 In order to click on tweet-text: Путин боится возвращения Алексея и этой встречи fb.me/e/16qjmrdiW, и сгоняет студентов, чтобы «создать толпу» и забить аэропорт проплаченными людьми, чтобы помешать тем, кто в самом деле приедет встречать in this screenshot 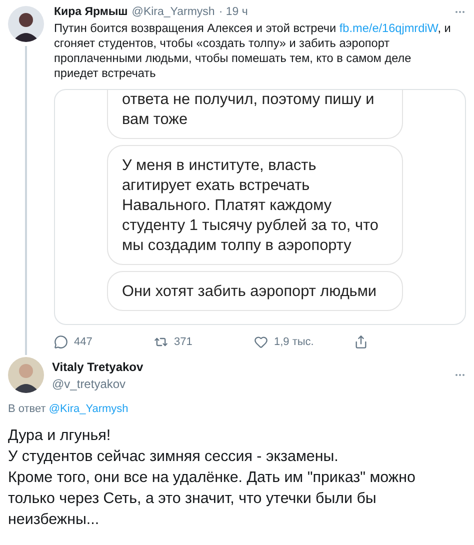, I will do `click(253, 51)`.